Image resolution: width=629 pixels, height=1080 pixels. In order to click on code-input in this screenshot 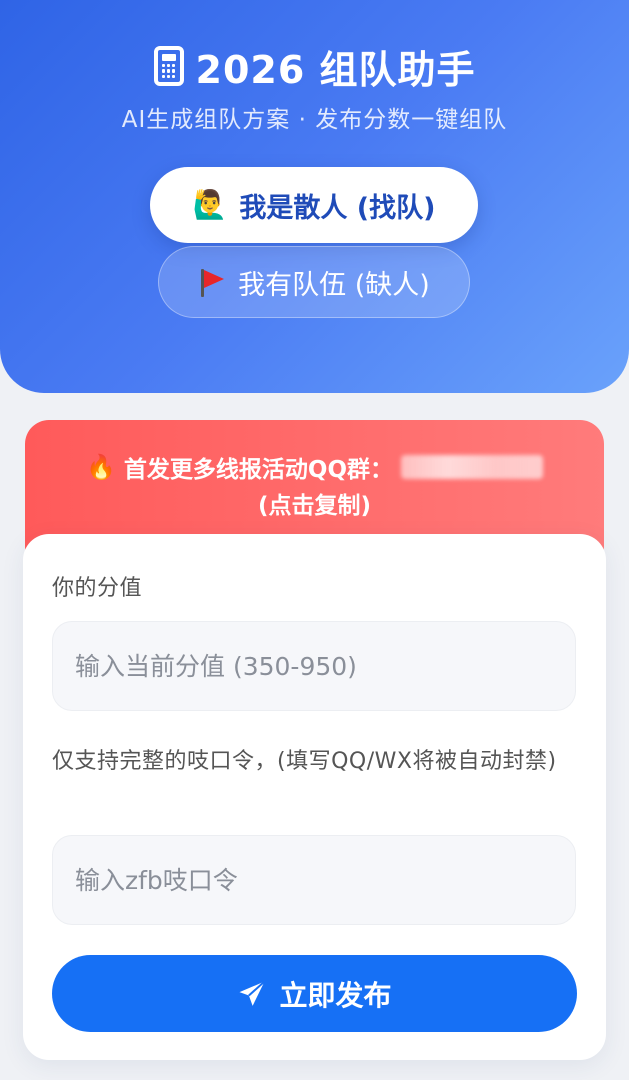, I will do `click(314, 880)`.